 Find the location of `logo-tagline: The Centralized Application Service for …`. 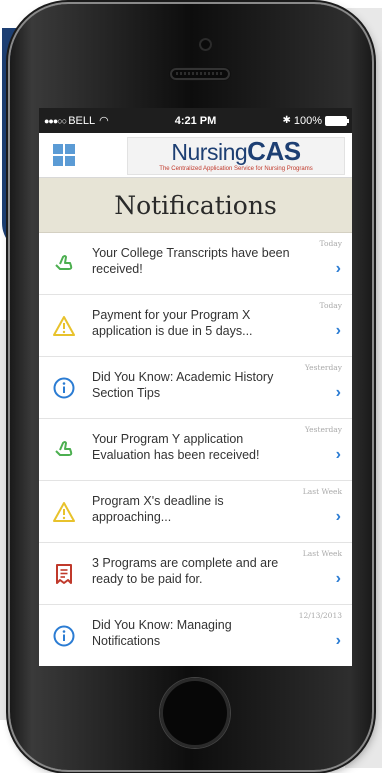

logo-tagline: The Centralized Application Service for … is located at coordinates (236, 169).